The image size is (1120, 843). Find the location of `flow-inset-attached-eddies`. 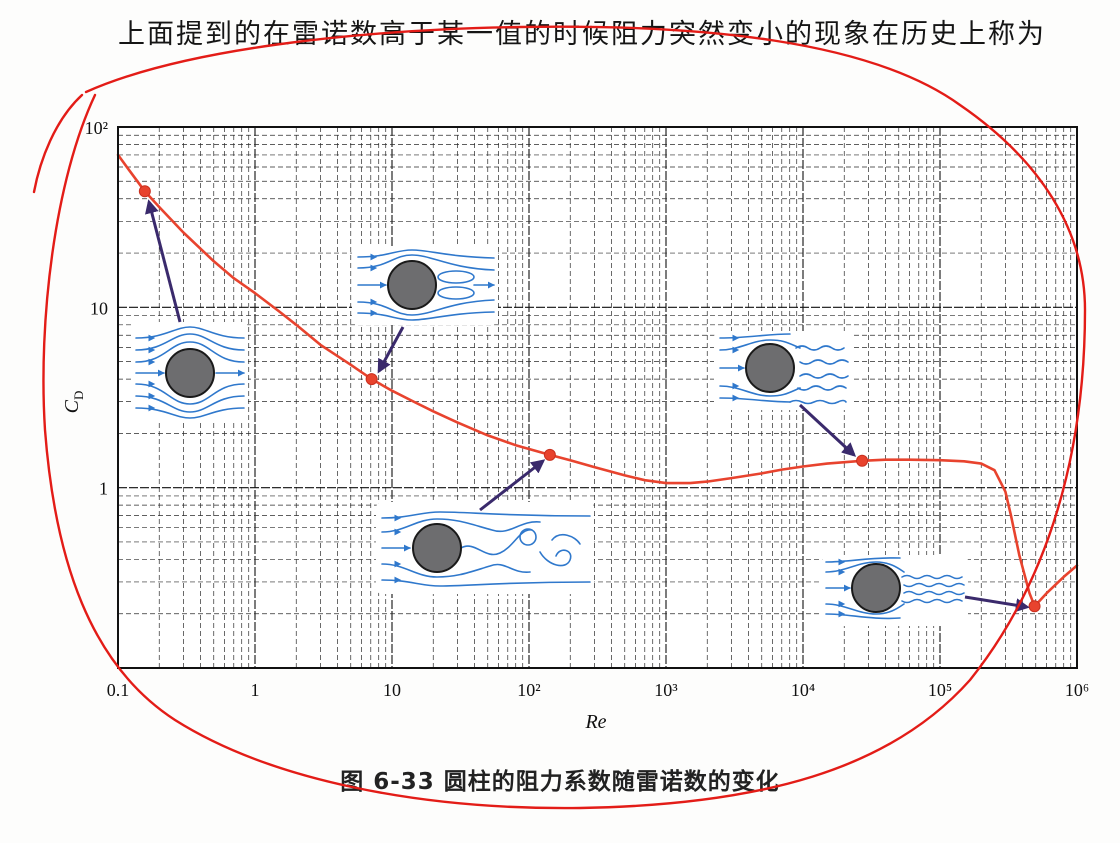

flow-inset-attached-eddies is located at coordinates (425, 286).